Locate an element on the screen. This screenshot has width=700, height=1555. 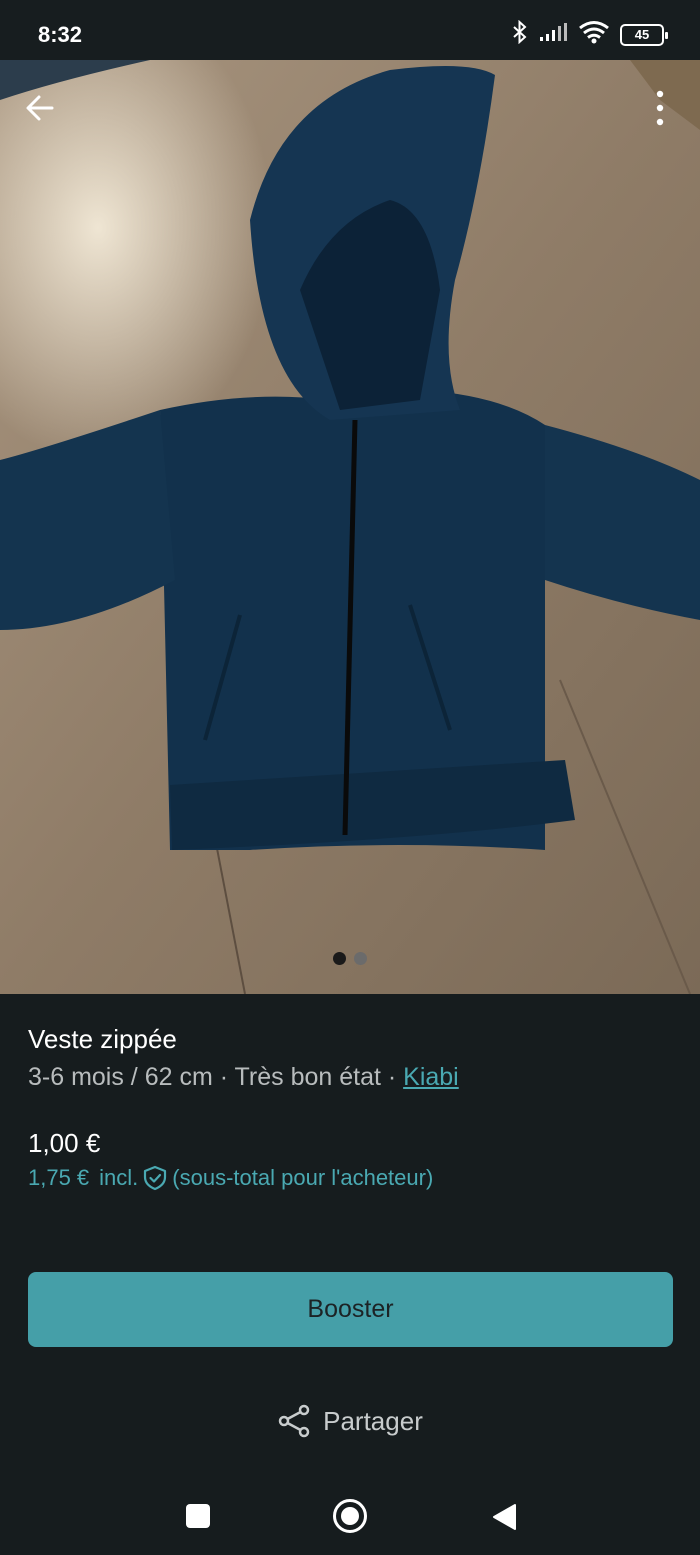
buyer-price-note: (sous-total pour l'acheteur) is located at coordinates (303, 1177).